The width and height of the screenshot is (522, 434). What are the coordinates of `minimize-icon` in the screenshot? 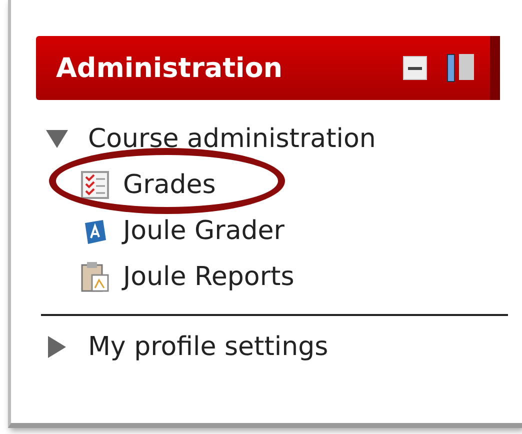 It's located at (415, 68).